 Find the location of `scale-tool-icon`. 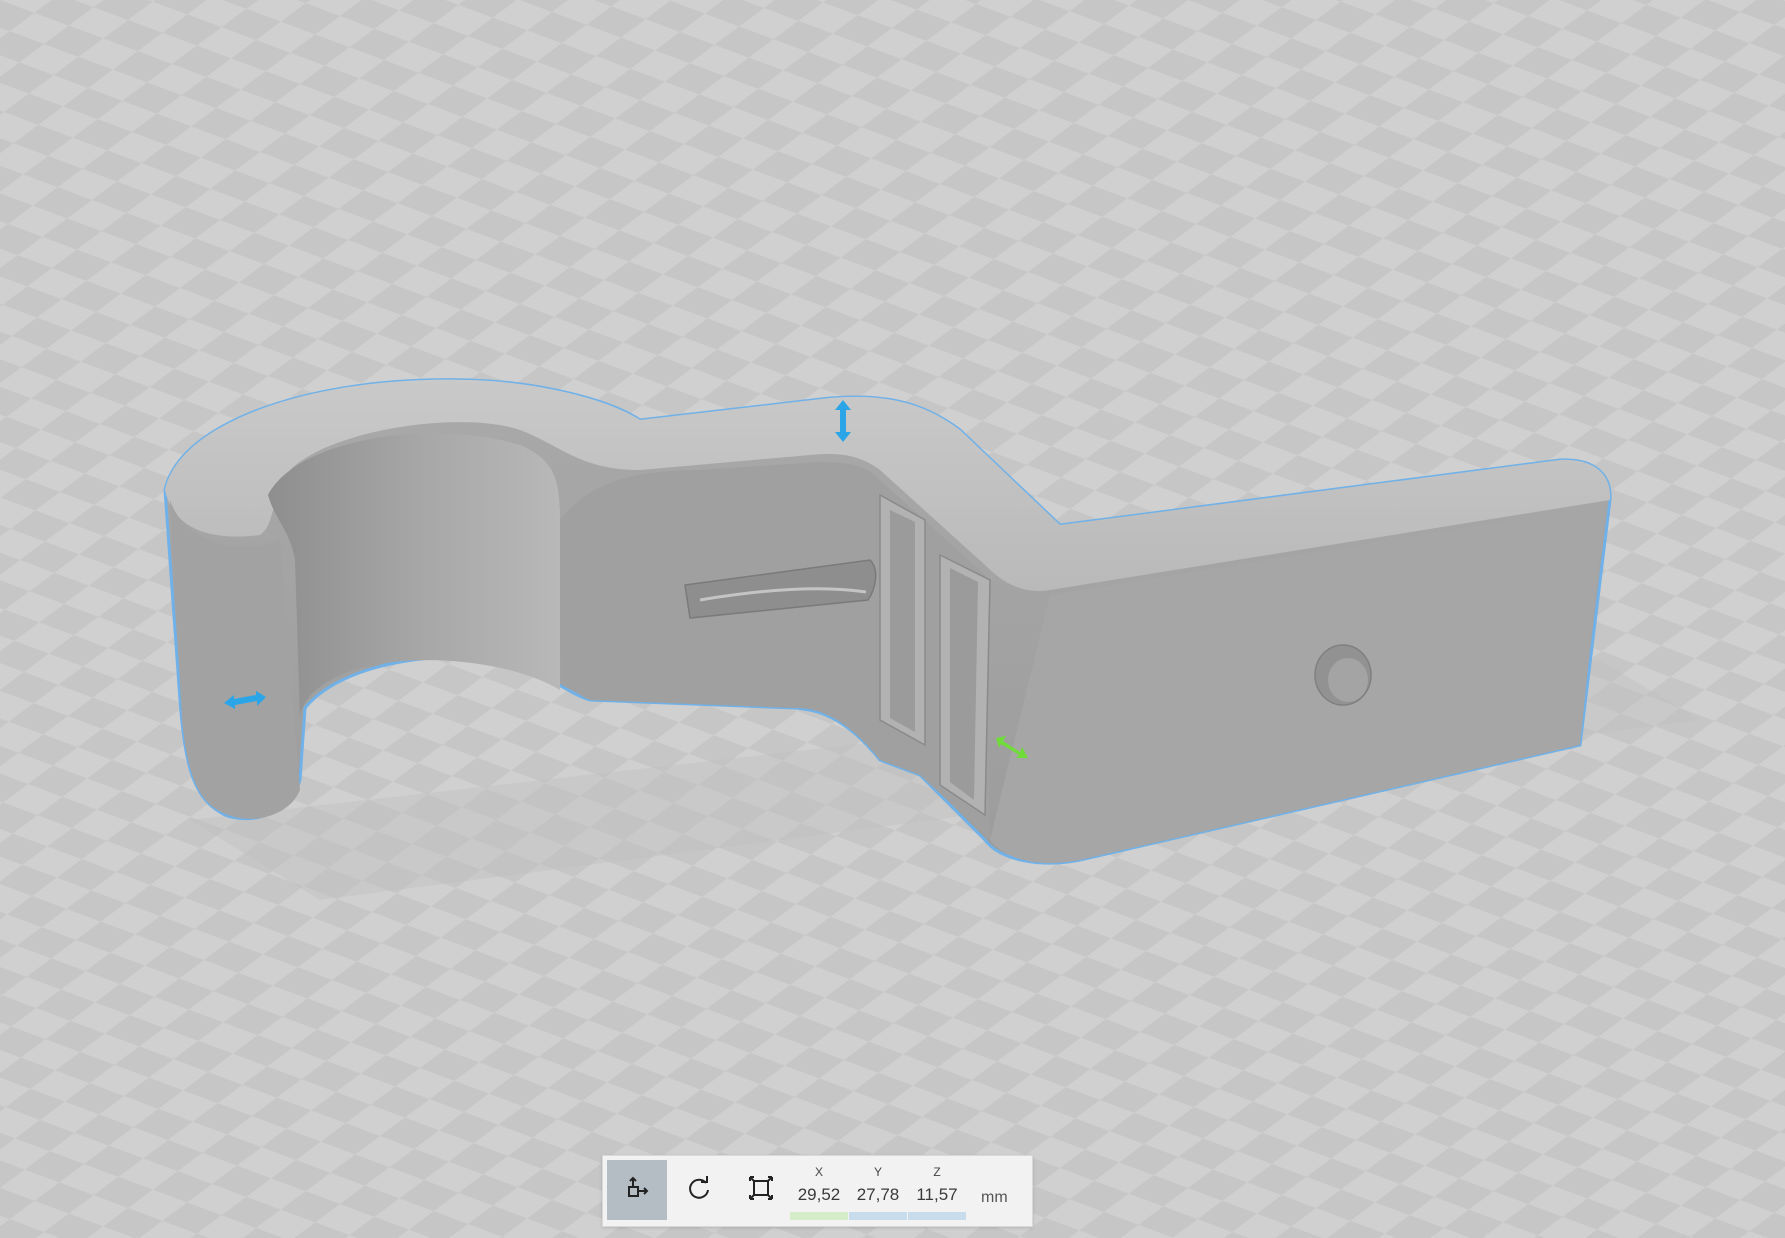

scale-tool-icon is located at coordinates (761, 1190).